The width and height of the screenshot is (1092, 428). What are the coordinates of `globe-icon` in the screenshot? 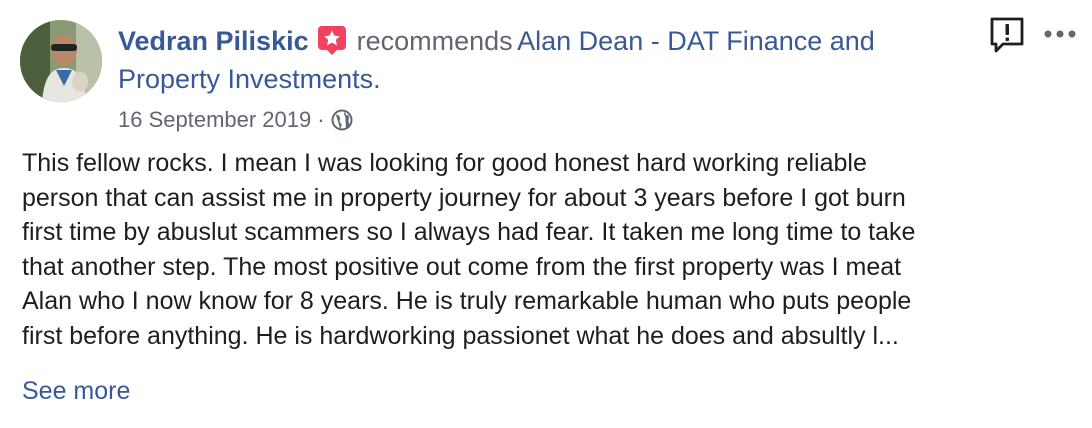 It's located at (342, 120).